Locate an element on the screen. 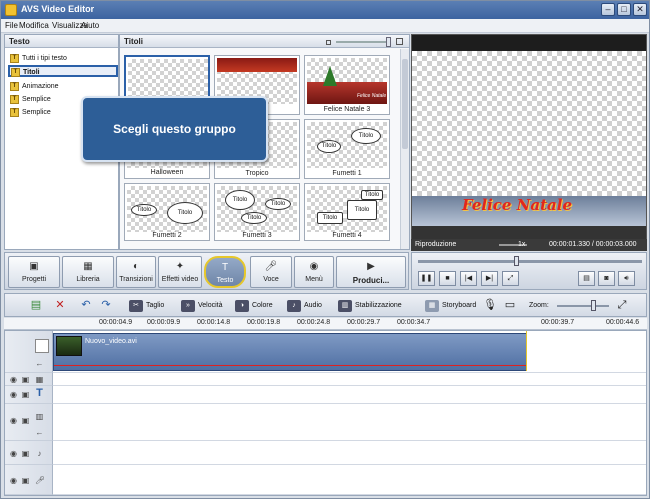 This screenshot has height=499, width=650. tree-item-all-text: T Tutti i tipi testo is located at coordinates (38, 59).